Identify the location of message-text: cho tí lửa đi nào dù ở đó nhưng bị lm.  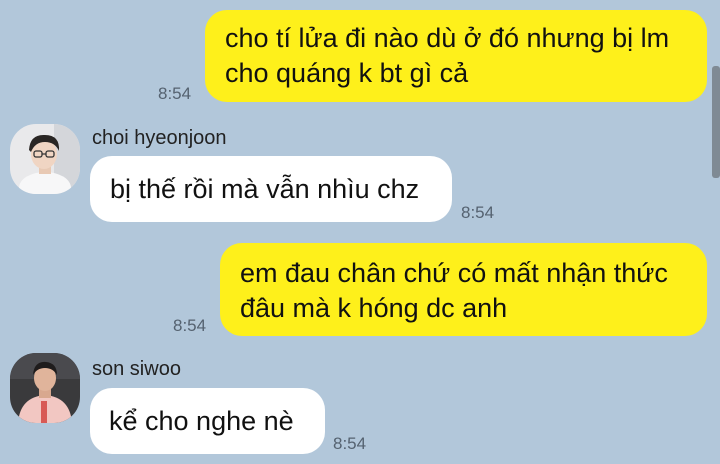
(447, 38).